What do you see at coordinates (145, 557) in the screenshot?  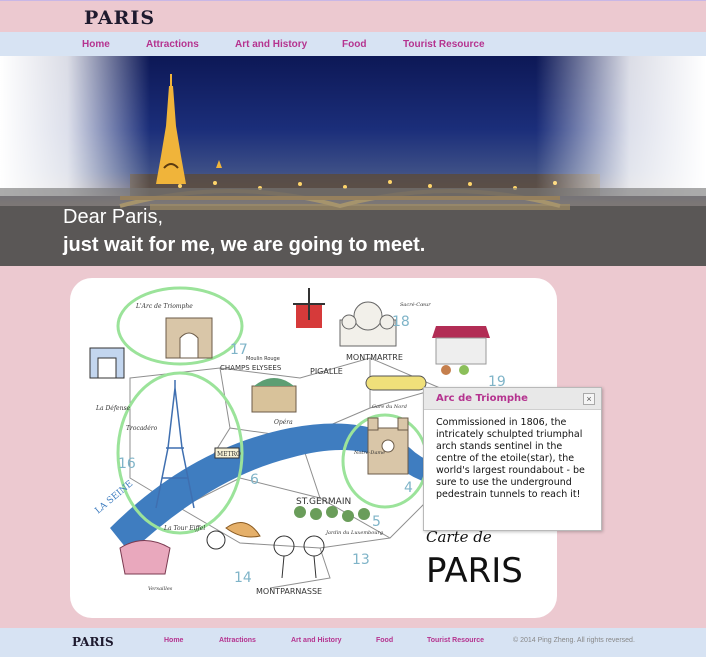 I see `handbag-icon` at bounding box center [145, 557].